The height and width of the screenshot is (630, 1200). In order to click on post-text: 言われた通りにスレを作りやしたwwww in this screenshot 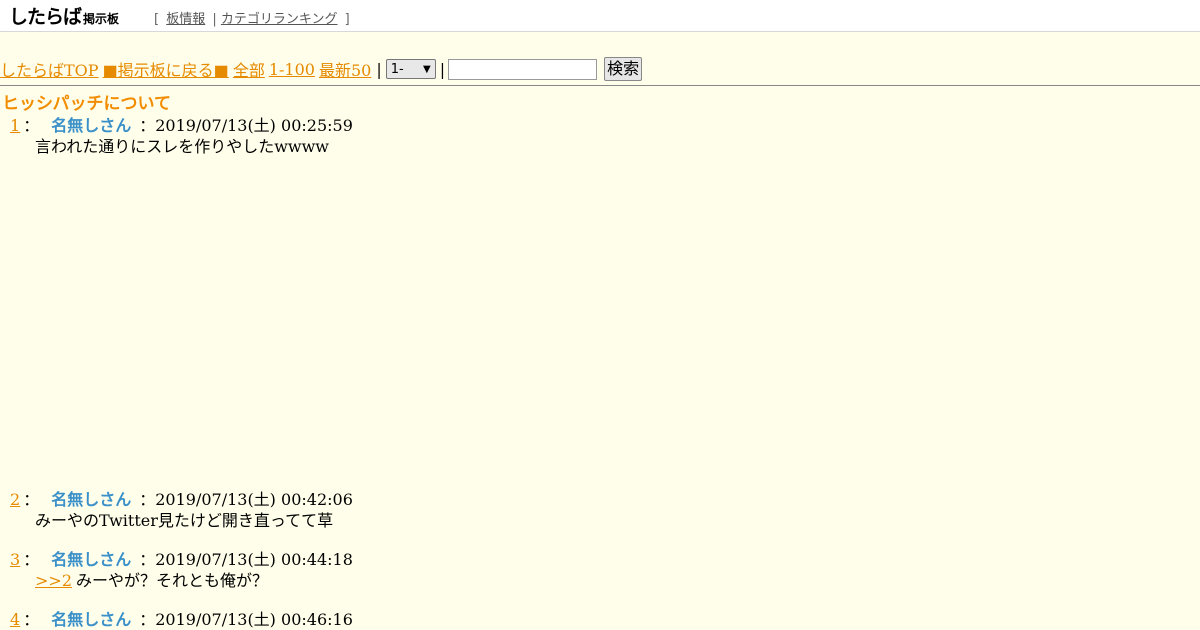, I will do `click(182, 146)`.